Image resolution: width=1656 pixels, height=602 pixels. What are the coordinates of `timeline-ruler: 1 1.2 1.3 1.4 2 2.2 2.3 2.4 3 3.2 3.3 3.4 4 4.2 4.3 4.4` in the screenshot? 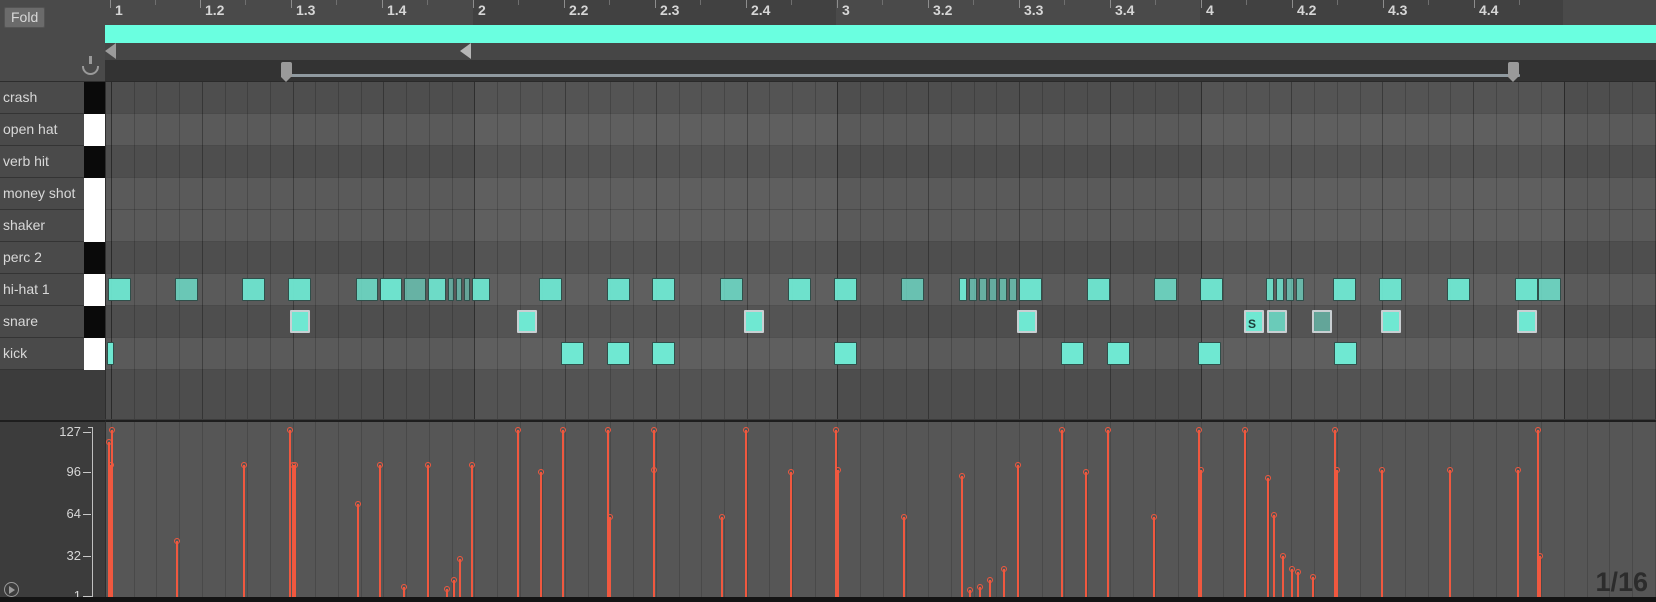 It's located at (880, 12).